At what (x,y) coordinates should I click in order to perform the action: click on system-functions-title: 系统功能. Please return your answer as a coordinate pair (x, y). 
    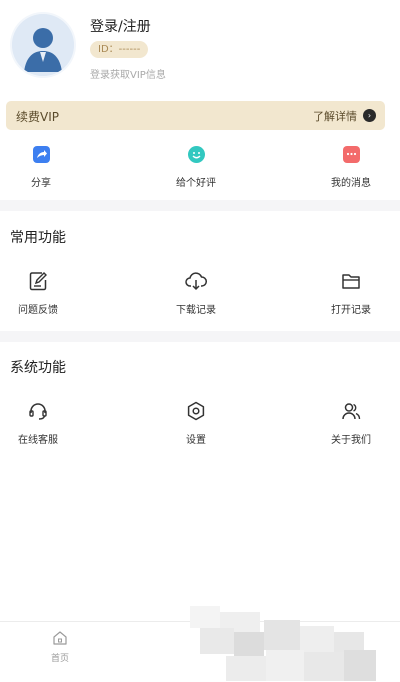
    Looking at the image, I should click on (38, 368).